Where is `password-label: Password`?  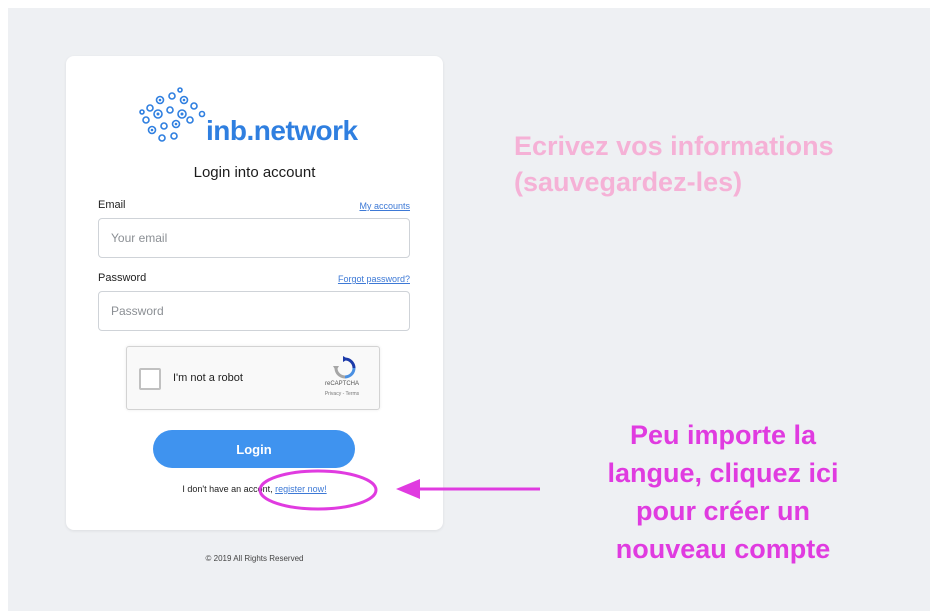
password-label: Password is located at coordinates (122, 278).